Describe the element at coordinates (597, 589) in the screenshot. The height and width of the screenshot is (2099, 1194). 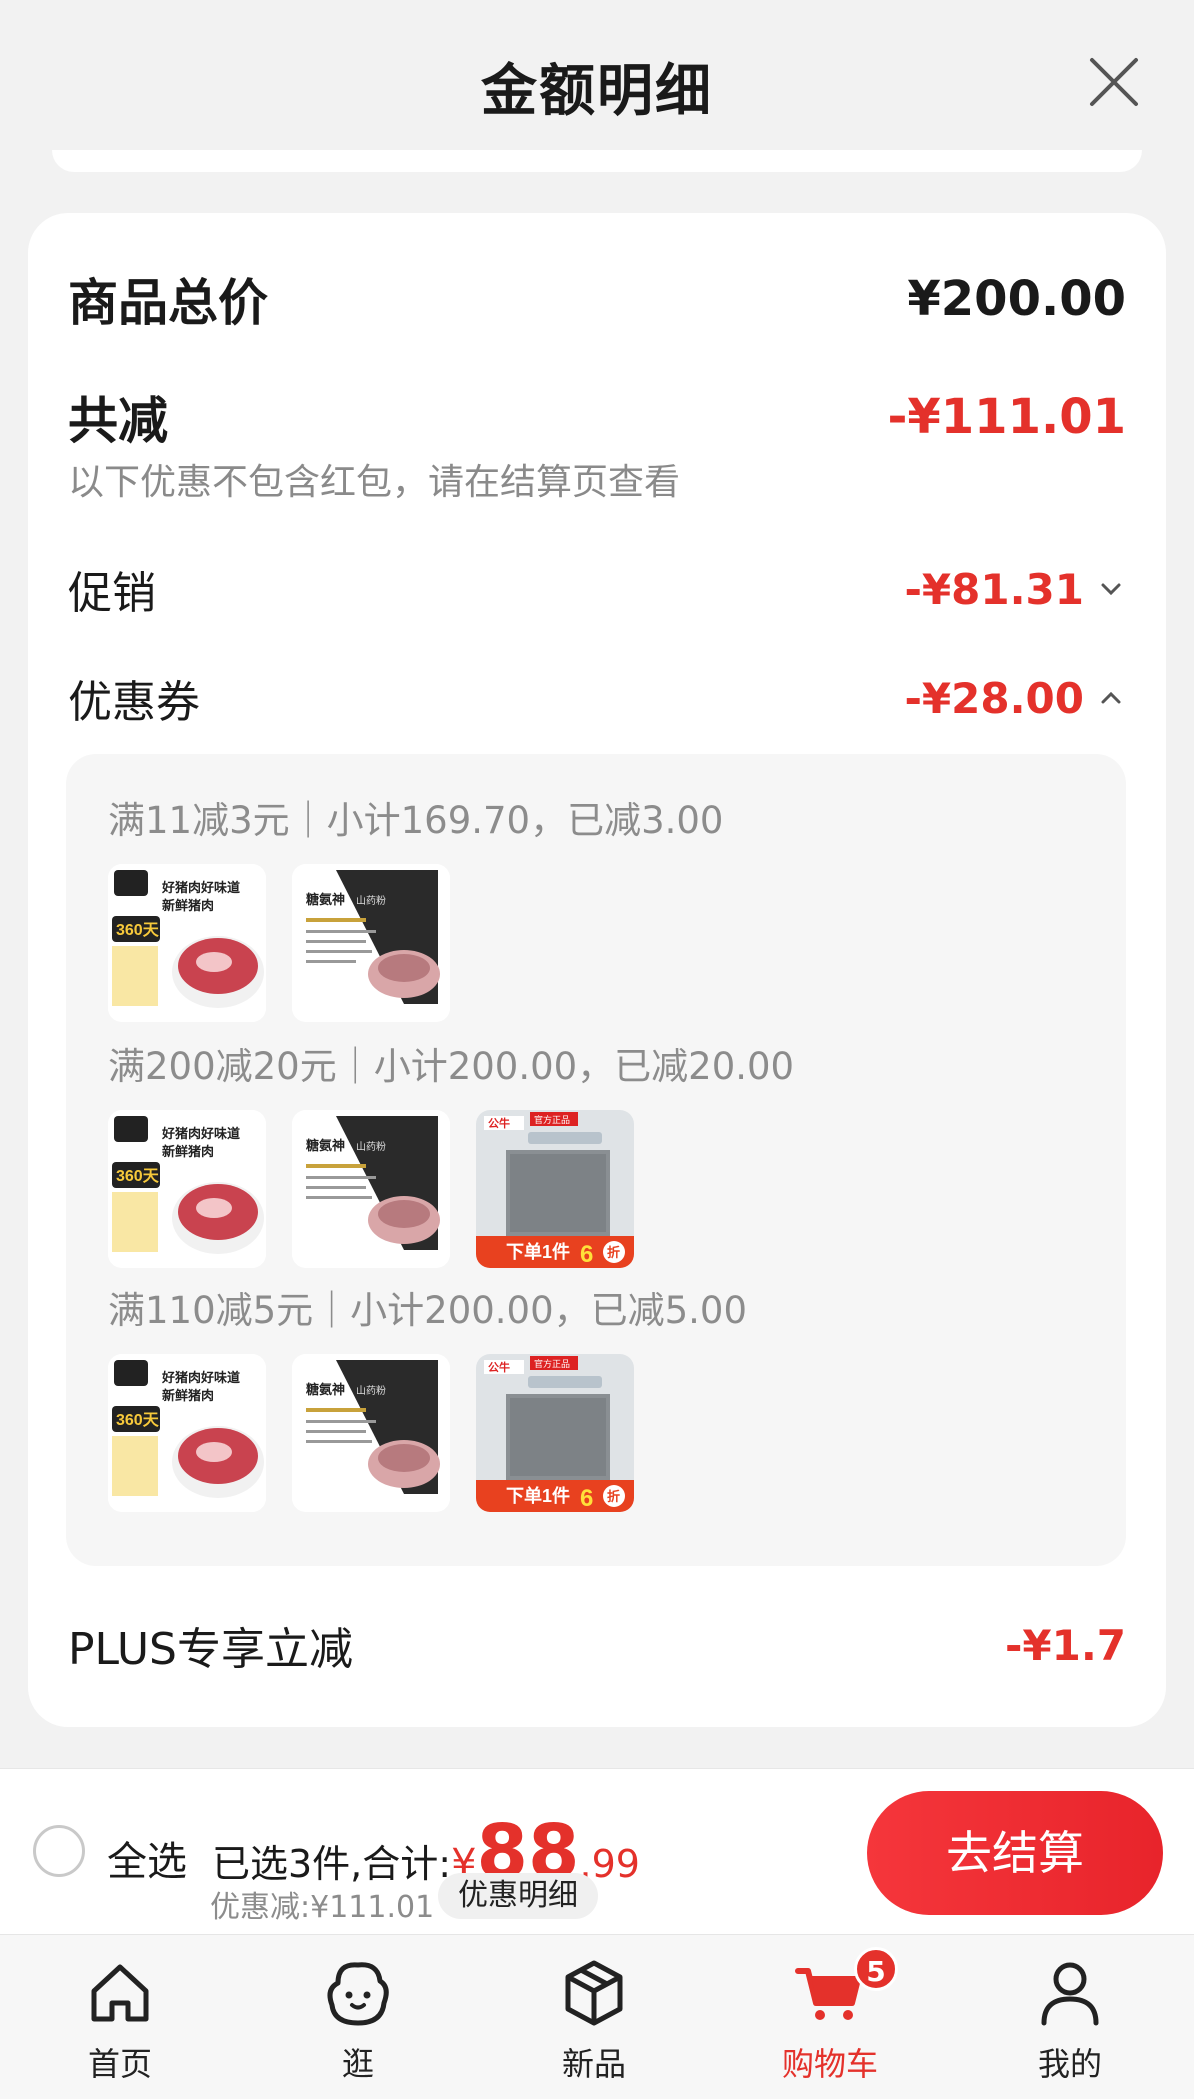
I see `promo-row: 促销 -¥81.31` at that location.